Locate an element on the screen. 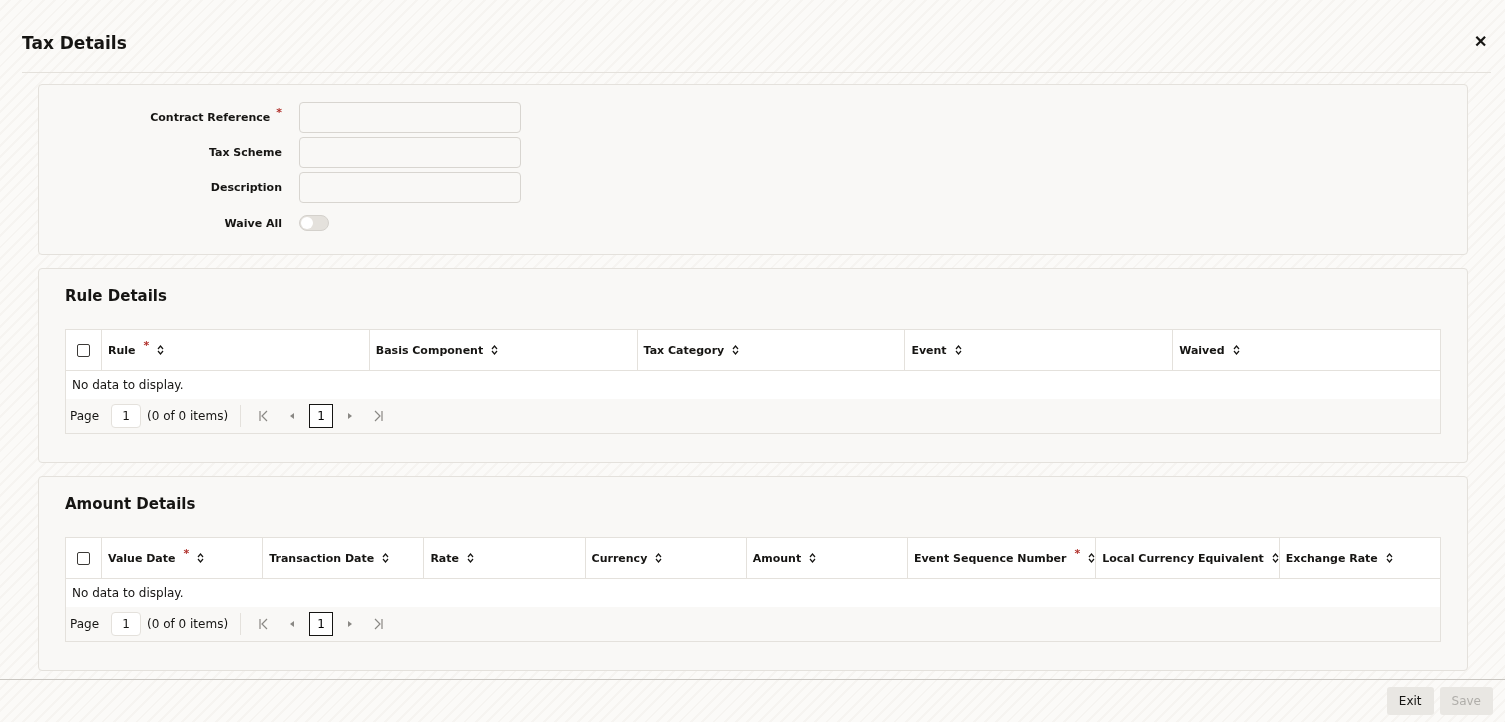  close-button: ✕ is located at coordinates (1480, 41).